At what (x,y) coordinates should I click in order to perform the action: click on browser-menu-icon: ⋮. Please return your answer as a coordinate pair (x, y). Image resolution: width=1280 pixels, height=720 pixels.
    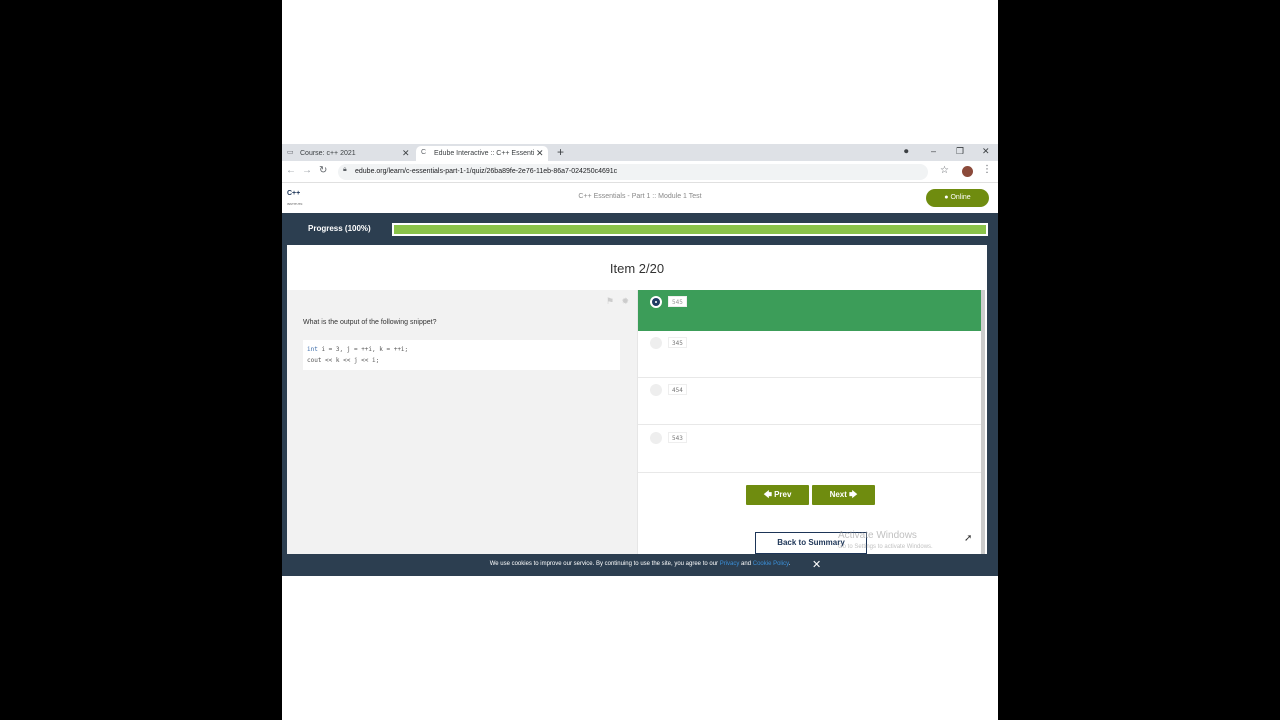
    Looking at the image, I should click on (987, 169).